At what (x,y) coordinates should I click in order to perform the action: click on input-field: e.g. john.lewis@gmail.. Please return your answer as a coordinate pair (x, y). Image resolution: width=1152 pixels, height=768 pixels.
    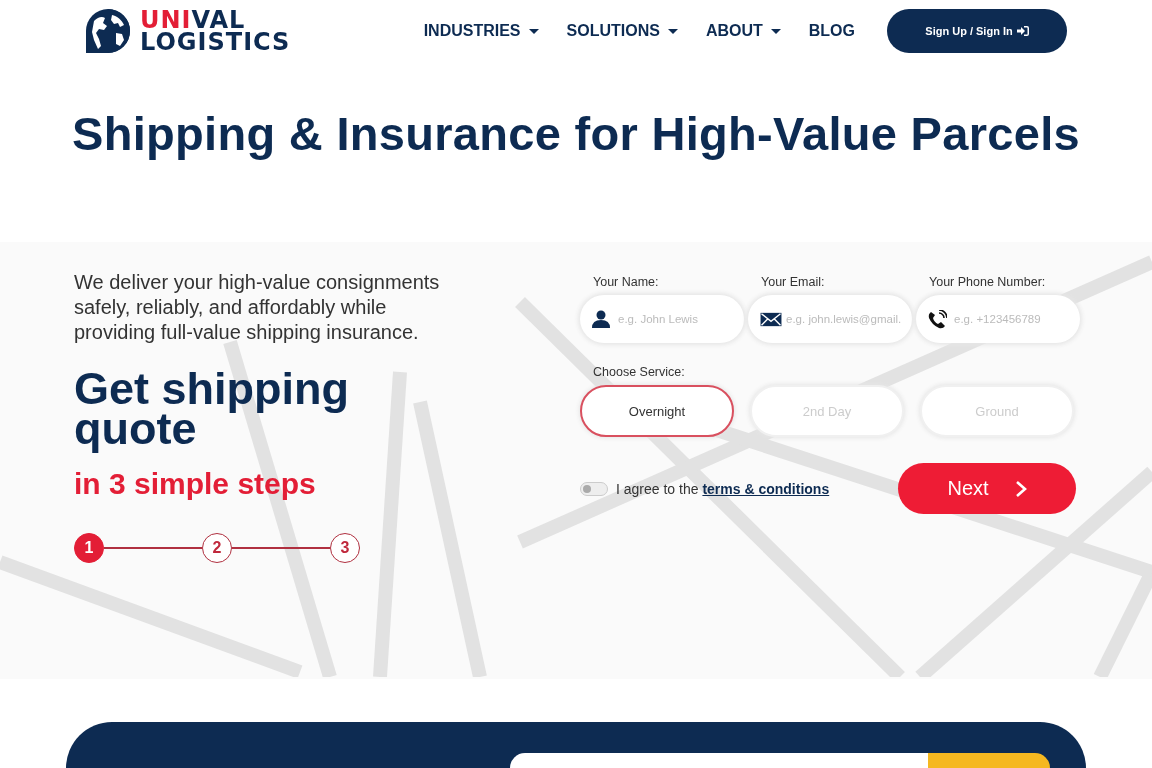
    Looking at the image, I should click on (830, 319).